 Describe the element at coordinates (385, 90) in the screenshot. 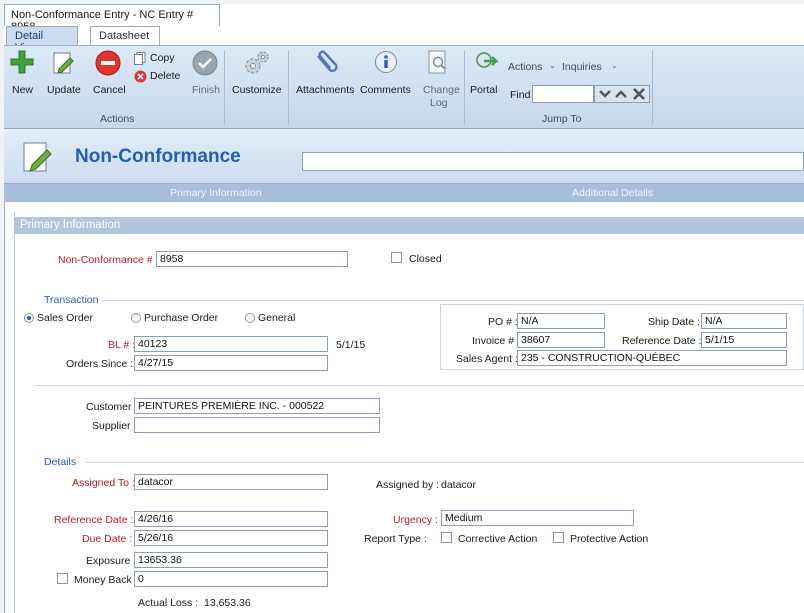

I see `comments-label: Comments` at that location.